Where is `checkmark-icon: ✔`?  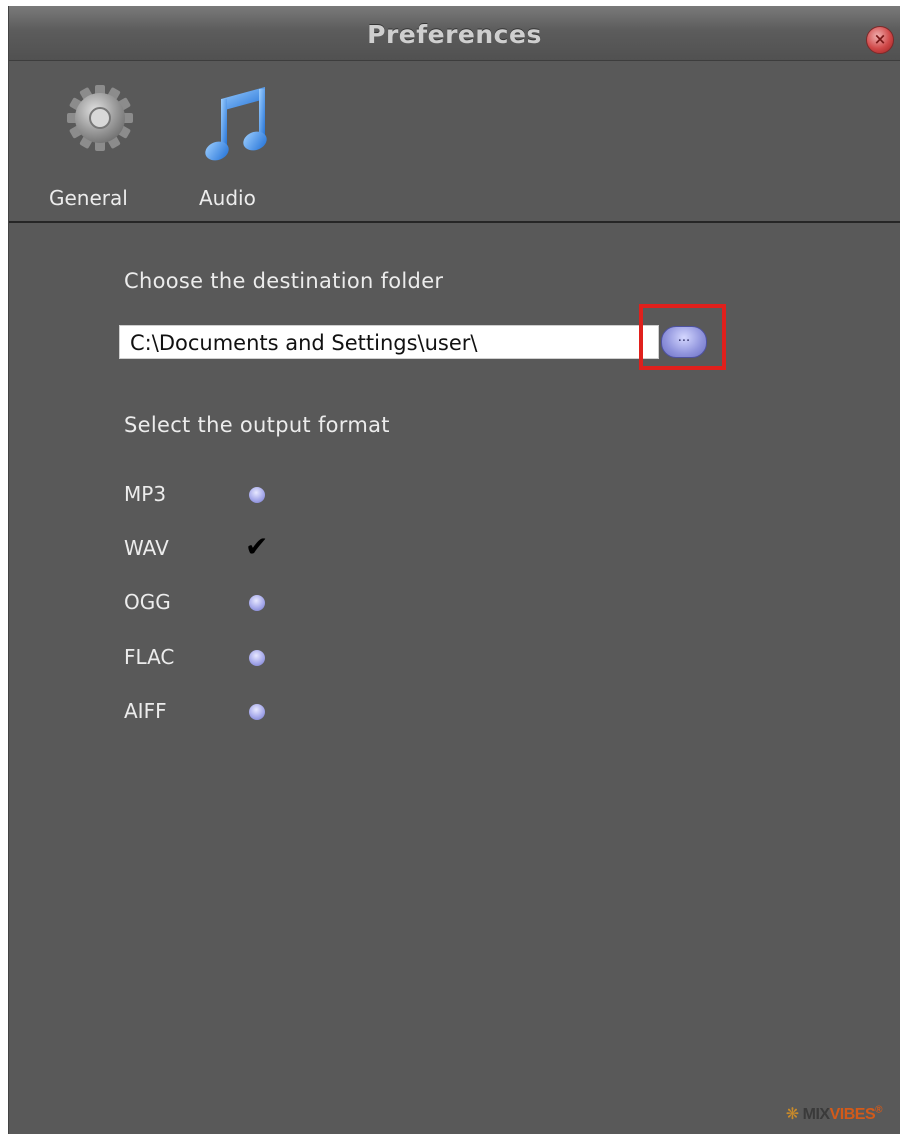
checkmark-icon: ✔ is located at coordinates (256, 547).